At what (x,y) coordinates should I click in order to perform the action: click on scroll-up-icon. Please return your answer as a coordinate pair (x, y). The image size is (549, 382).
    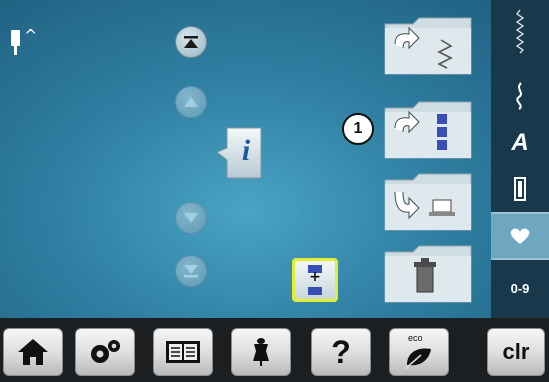
    Looking at the image, I should click on (191, 102).